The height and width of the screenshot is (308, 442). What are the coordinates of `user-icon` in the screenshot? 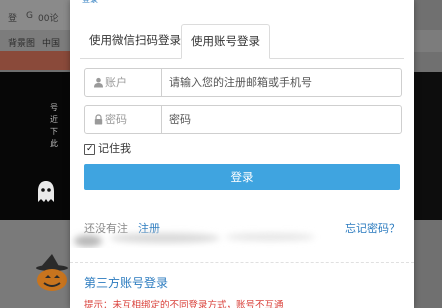 It's located at (98, 82).